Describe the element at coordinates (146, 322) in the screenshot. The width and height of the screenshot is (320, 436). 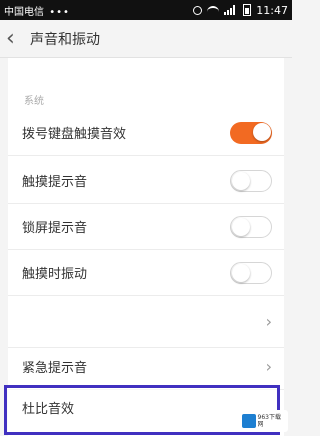
I see `disabled-setting-row: ›` at that location.